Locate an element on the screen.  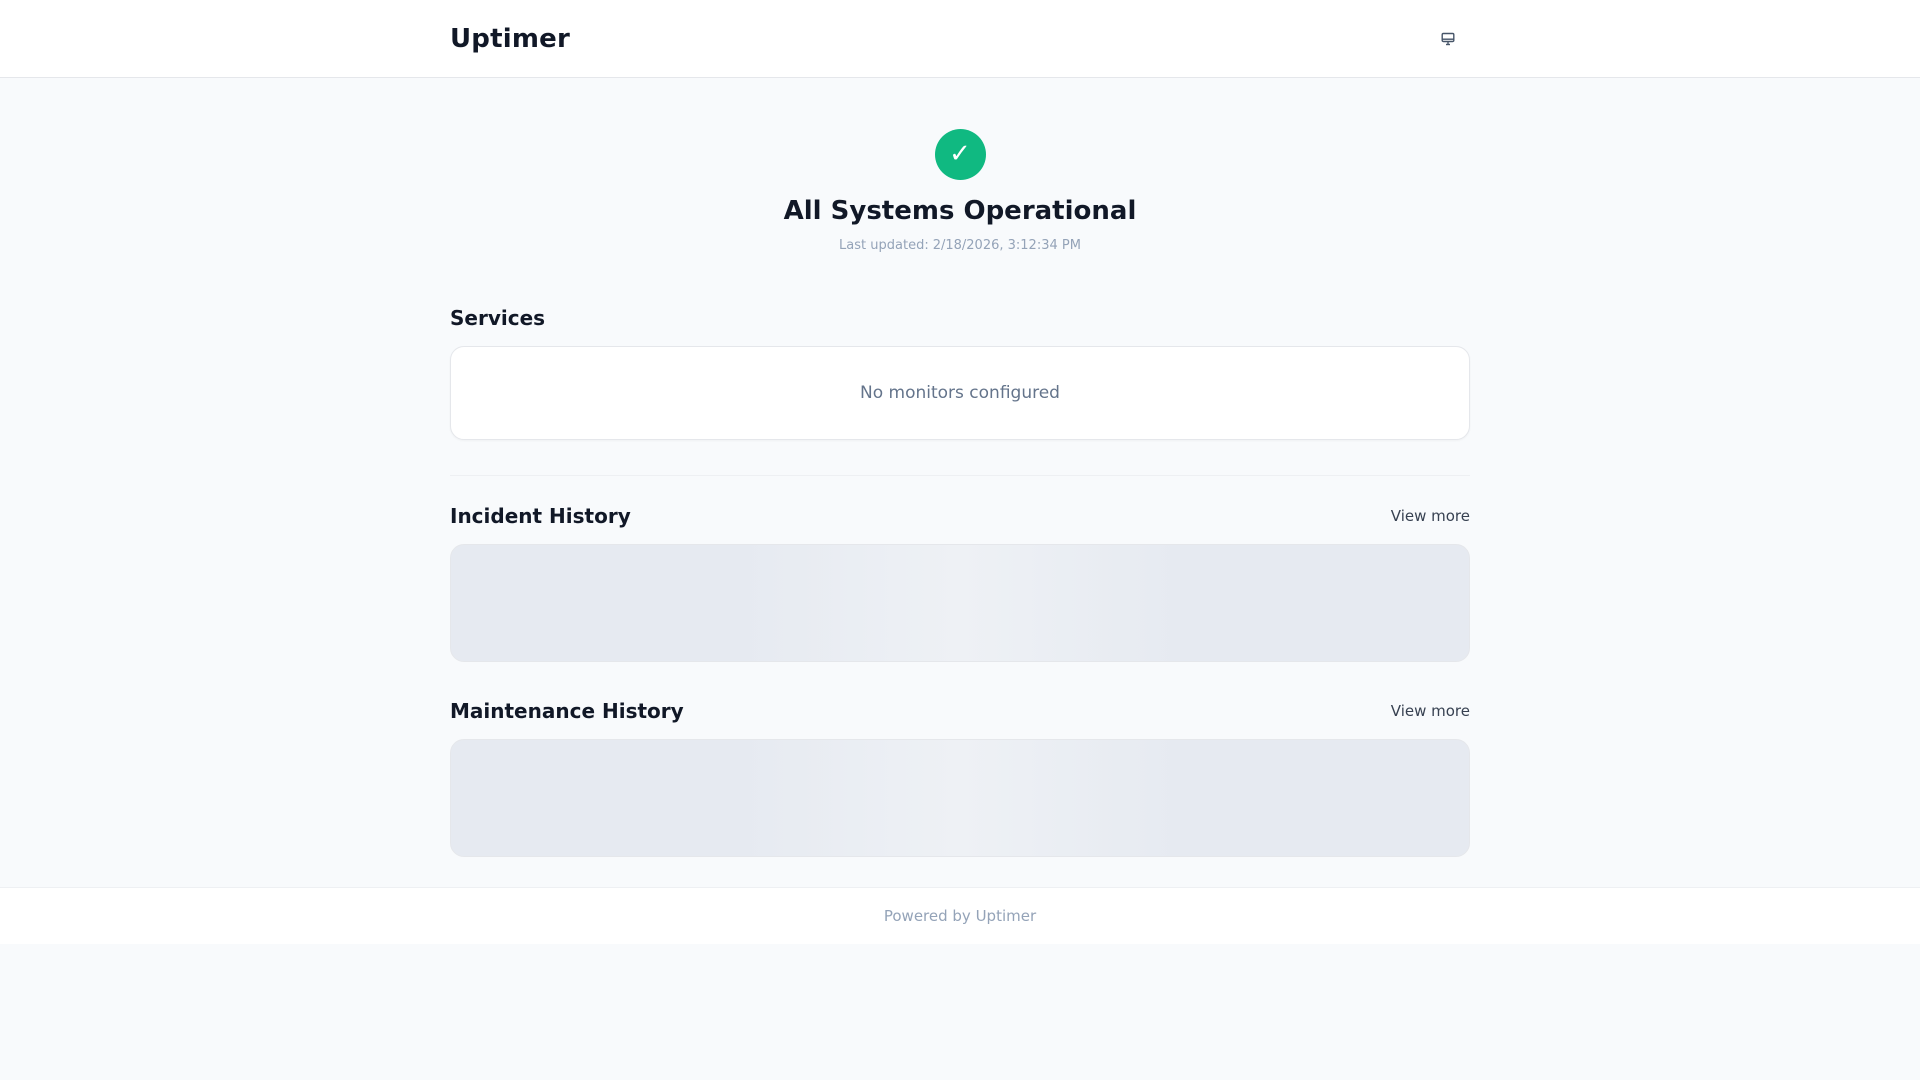
maintenance-history-header: Maintenance History View more is located at coordinates (960, 711).